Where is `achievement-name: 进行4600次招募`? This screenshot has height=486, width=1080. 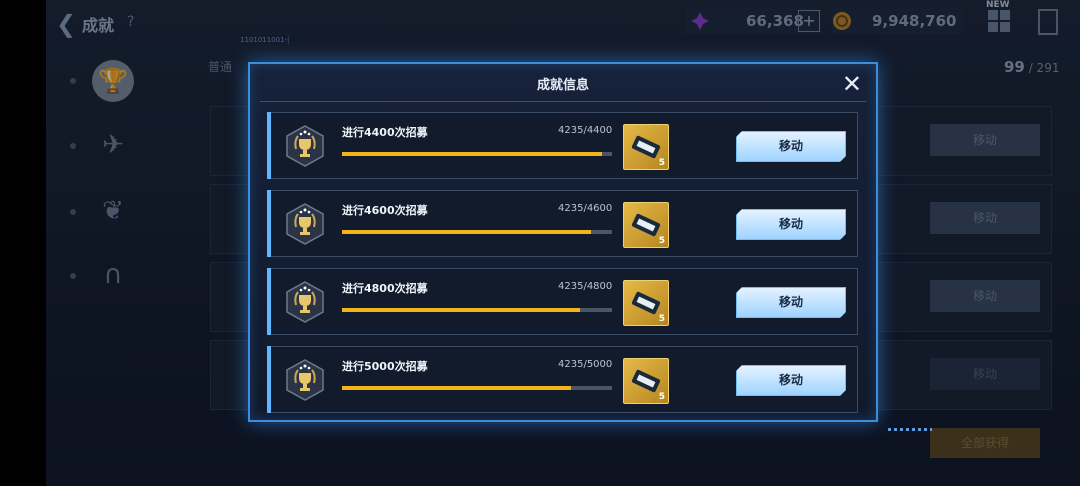
achievement-name: 进行4600次招募 is located at coordinates (385, 210).